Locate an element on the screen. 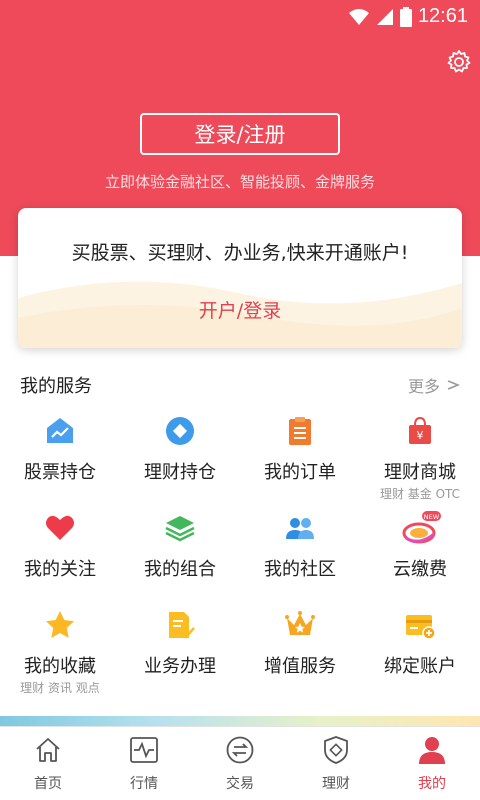 The height and width of the screenshot is (800, 480). service-label: 增值服务 is located at coordinates (300, 666).